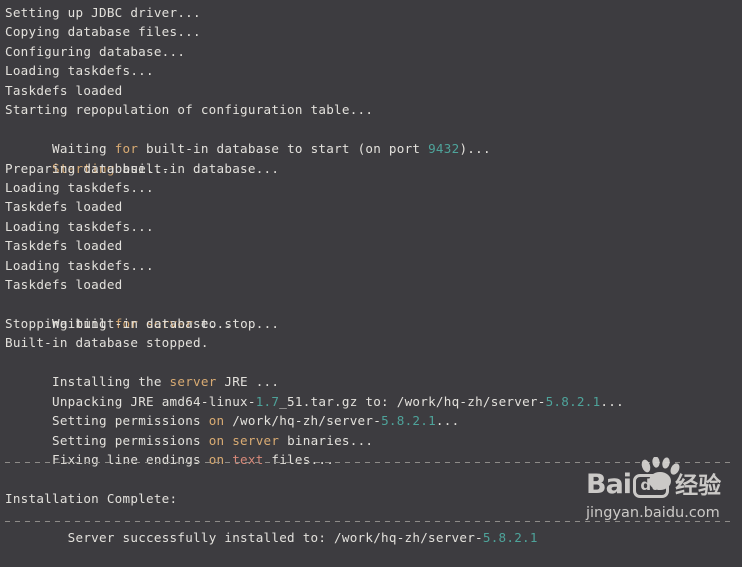  What do you see at coordinates (248, 460) in the screenshot?
I see `keyword-text: text` at bounding box center [248, 460].